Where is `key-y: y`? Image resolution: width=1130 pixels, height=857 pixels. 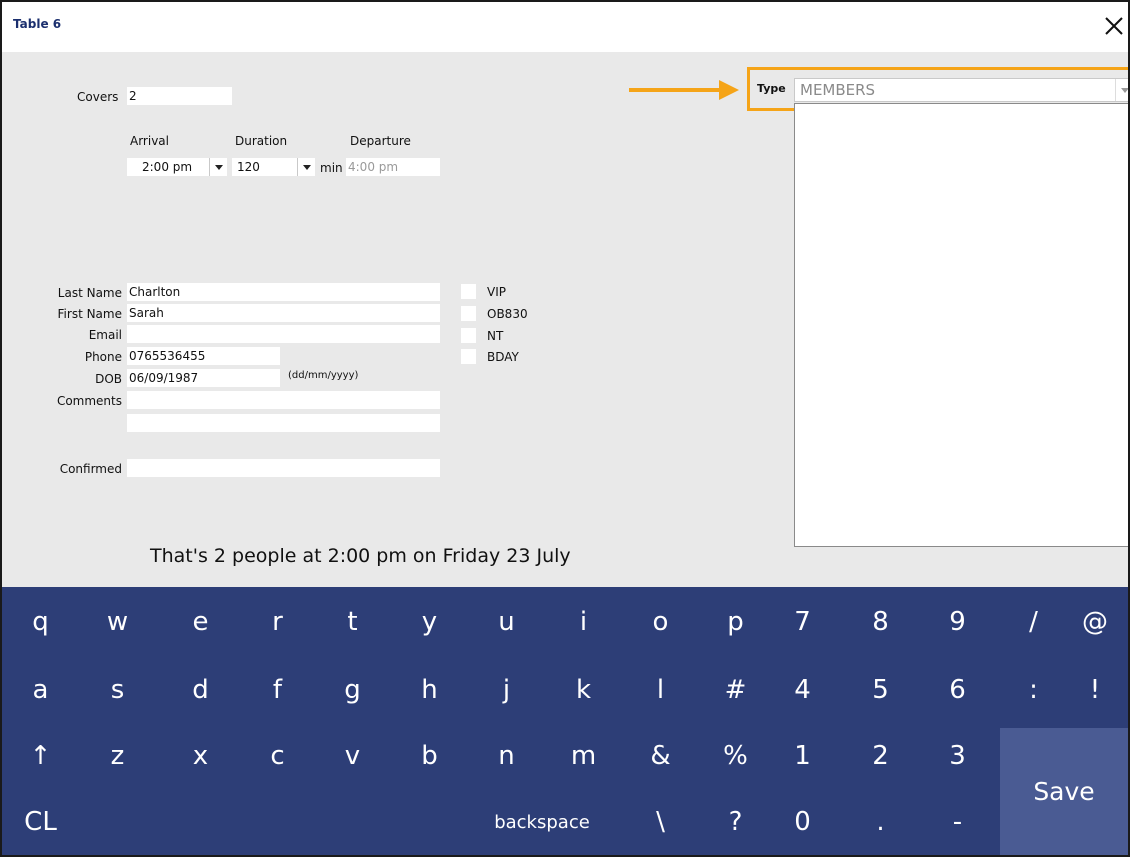
key-y: y is located at coordinates (429, 622).